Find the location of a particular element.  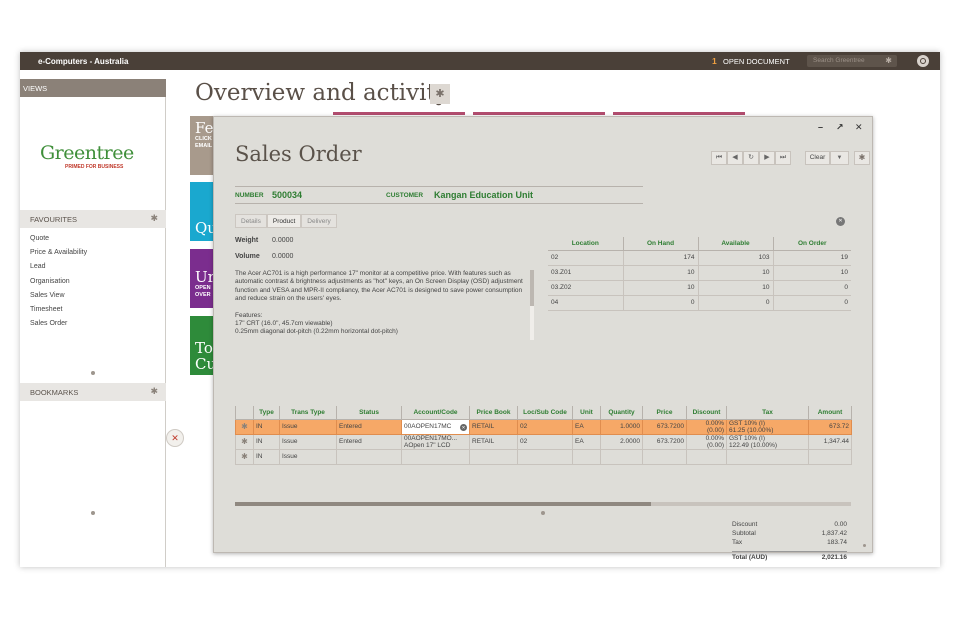

column-header: Status is located at coordinates (369, 413).